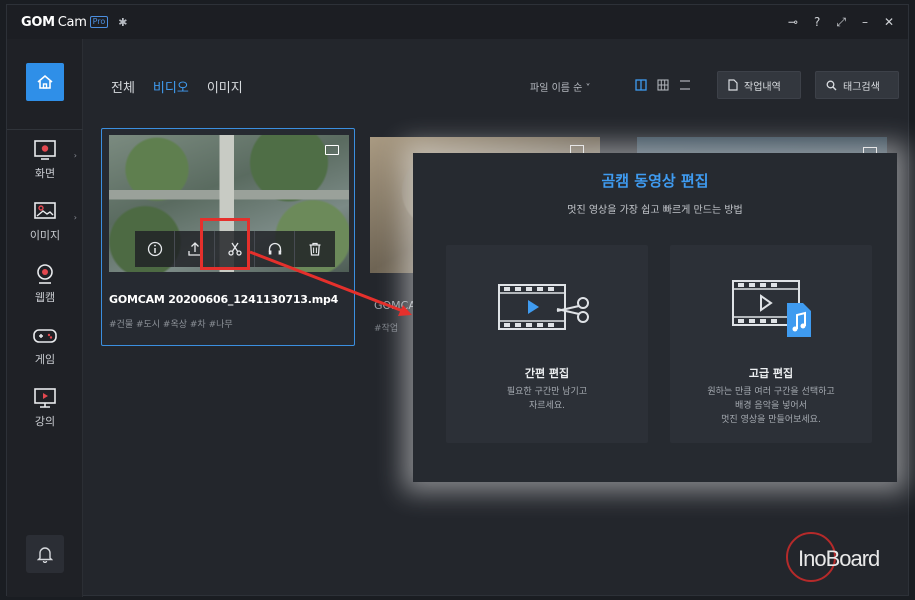 This screenshot has width=915, height=600. I want to click on window-controls: ⊸ ? ⤢ – ✕, so click(841, 22).